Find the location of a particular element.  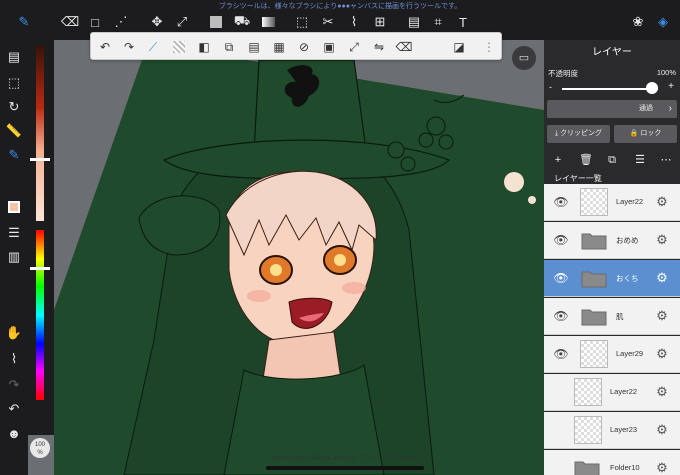

clear-icon: ⟋ is located at coordinates (153, 47).